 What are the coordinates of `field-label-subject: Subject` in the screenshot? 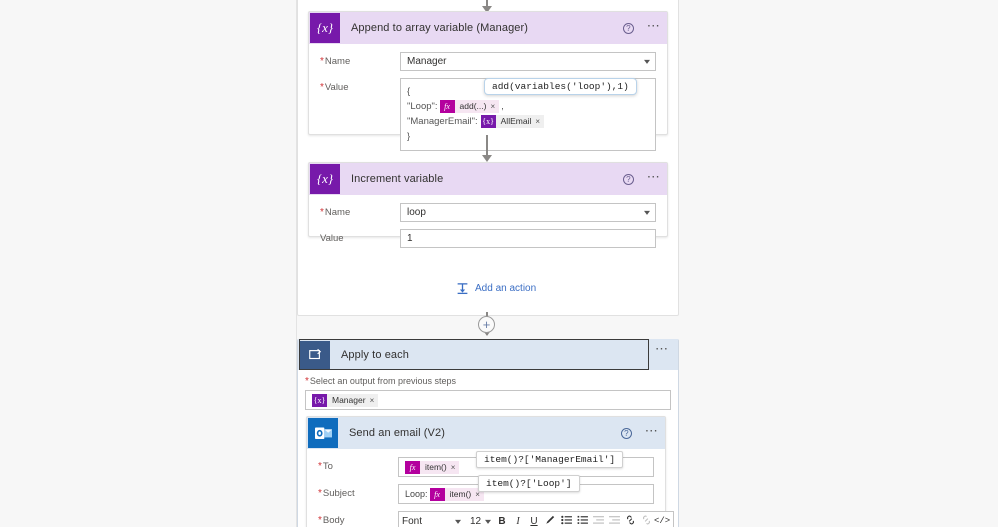 It's located at (358, 491).